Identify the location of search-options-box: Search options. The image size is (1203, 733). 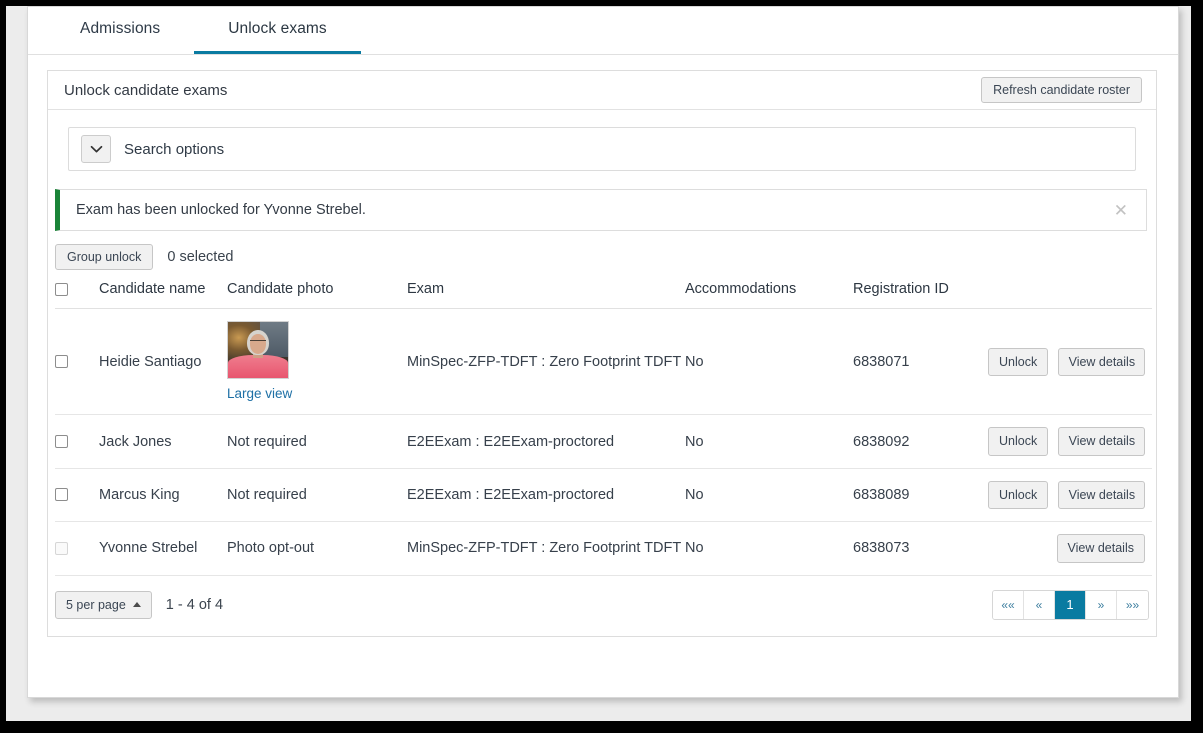
(602, 149).